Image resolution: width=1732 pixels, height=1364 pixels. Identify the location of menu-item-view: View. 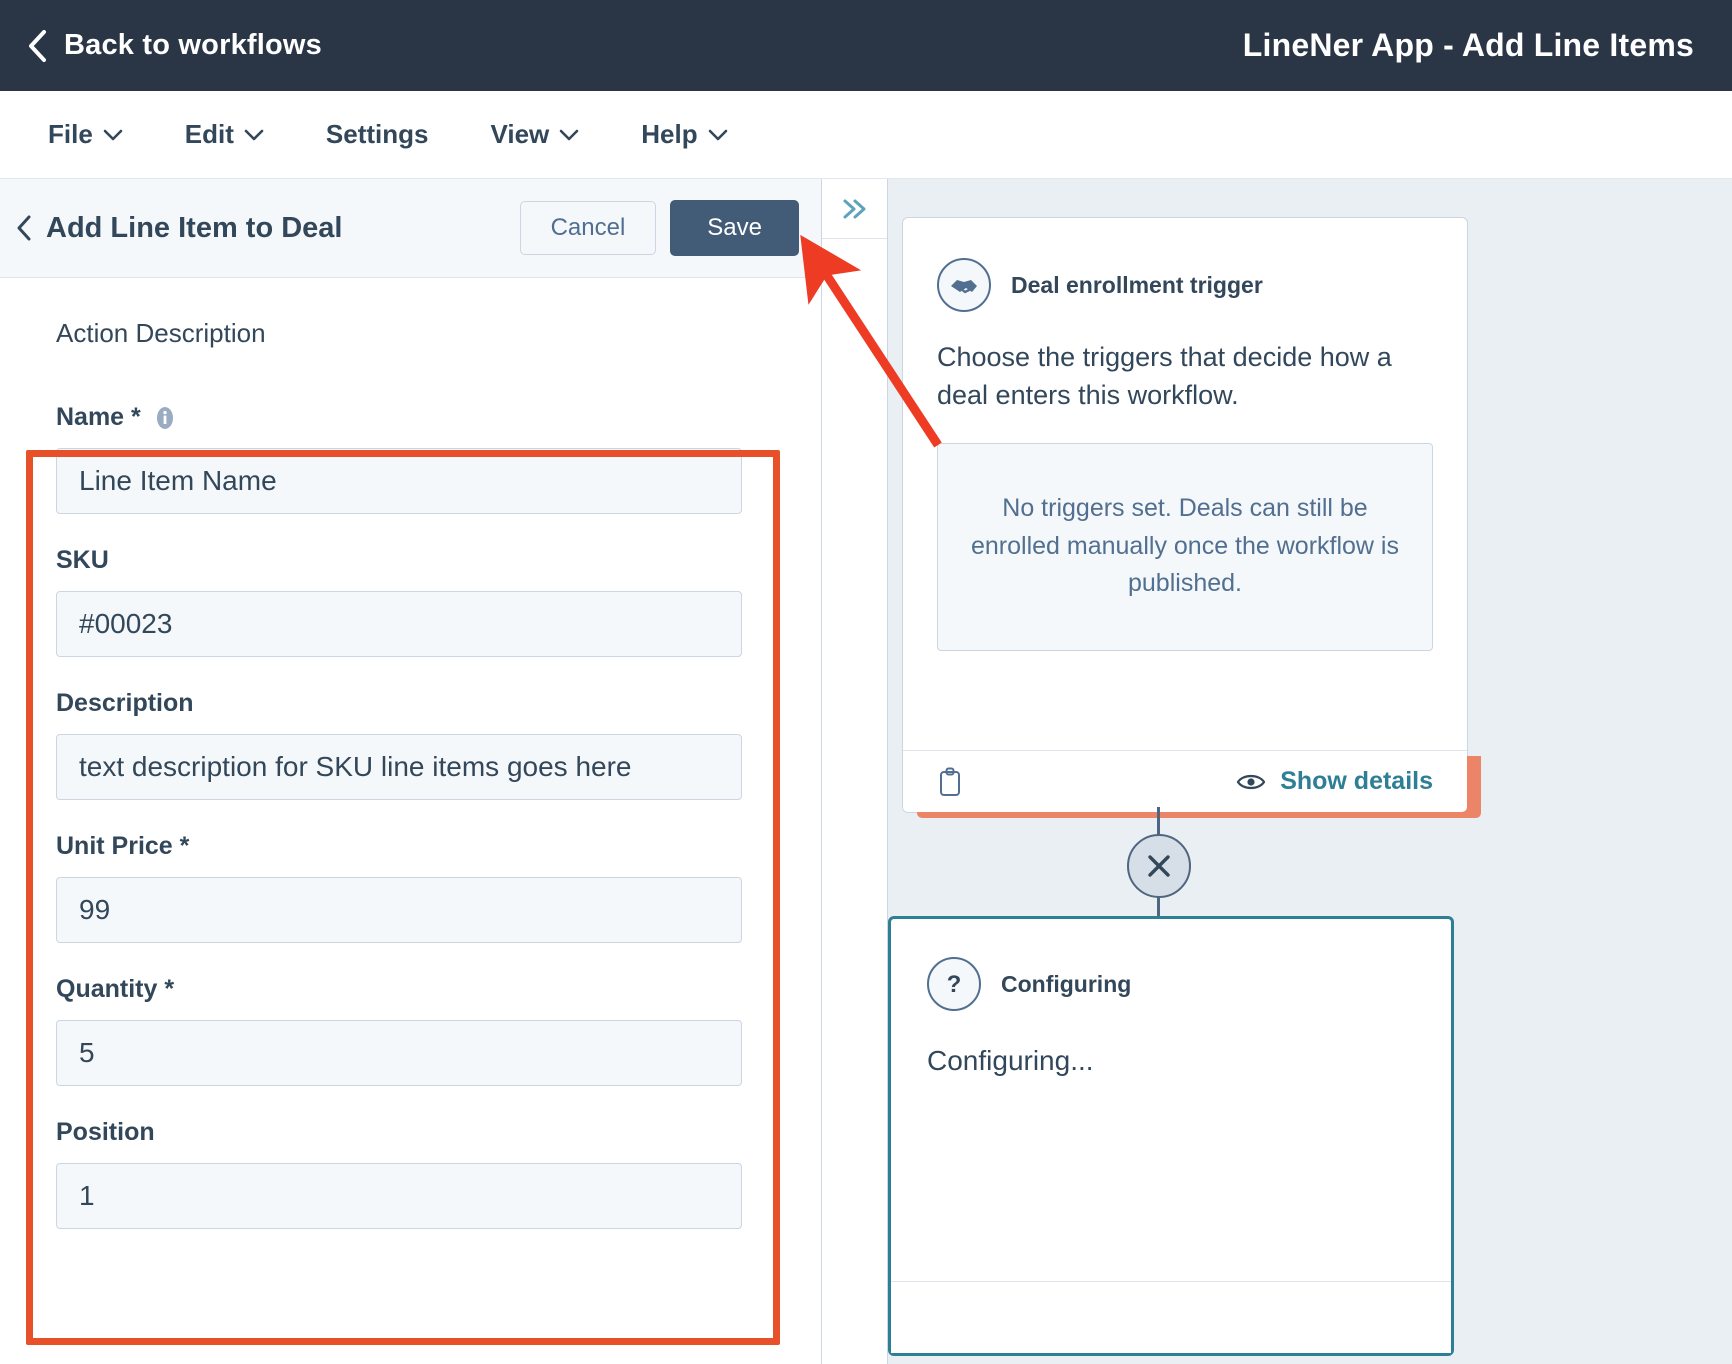
(534, 134).